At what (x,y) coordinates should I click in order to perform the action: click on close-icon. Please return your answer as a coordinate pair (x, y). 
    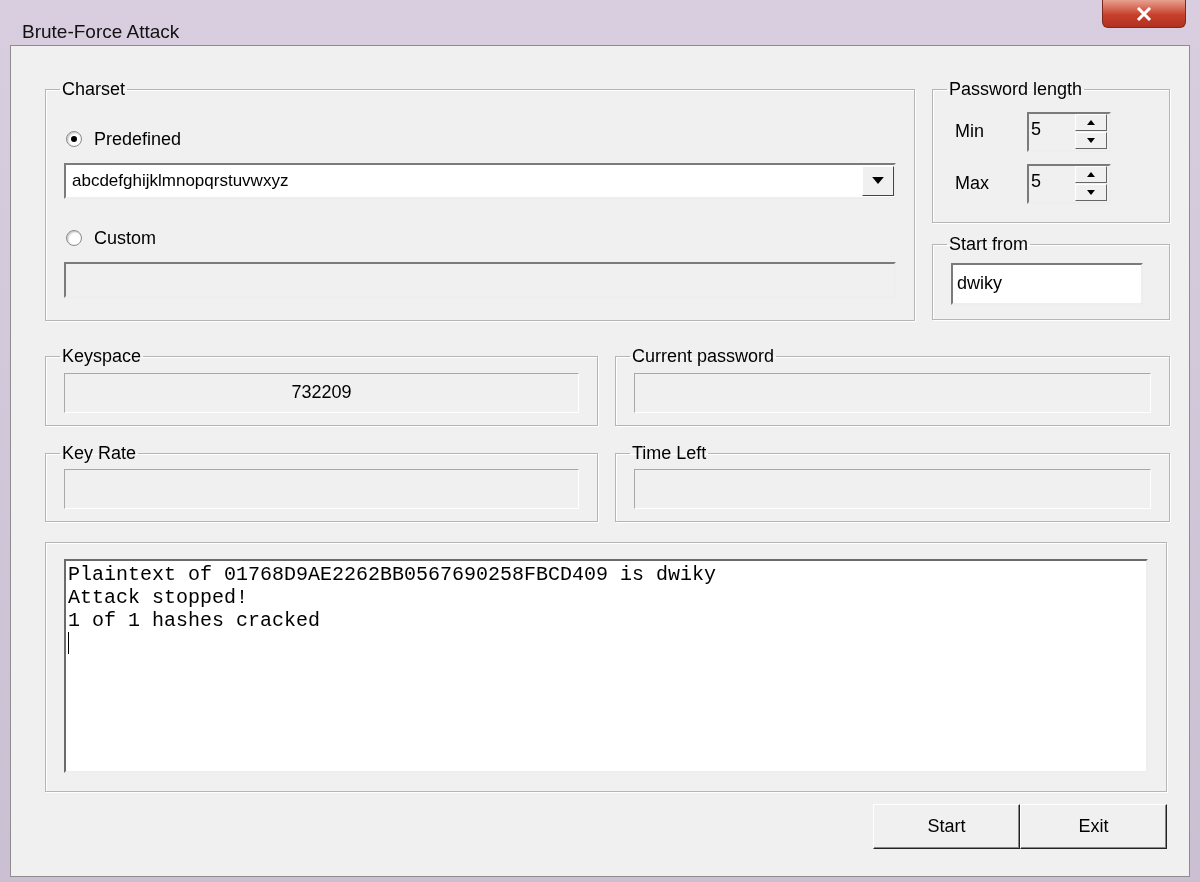
    Looking at the image, I should click on (1144, 13).